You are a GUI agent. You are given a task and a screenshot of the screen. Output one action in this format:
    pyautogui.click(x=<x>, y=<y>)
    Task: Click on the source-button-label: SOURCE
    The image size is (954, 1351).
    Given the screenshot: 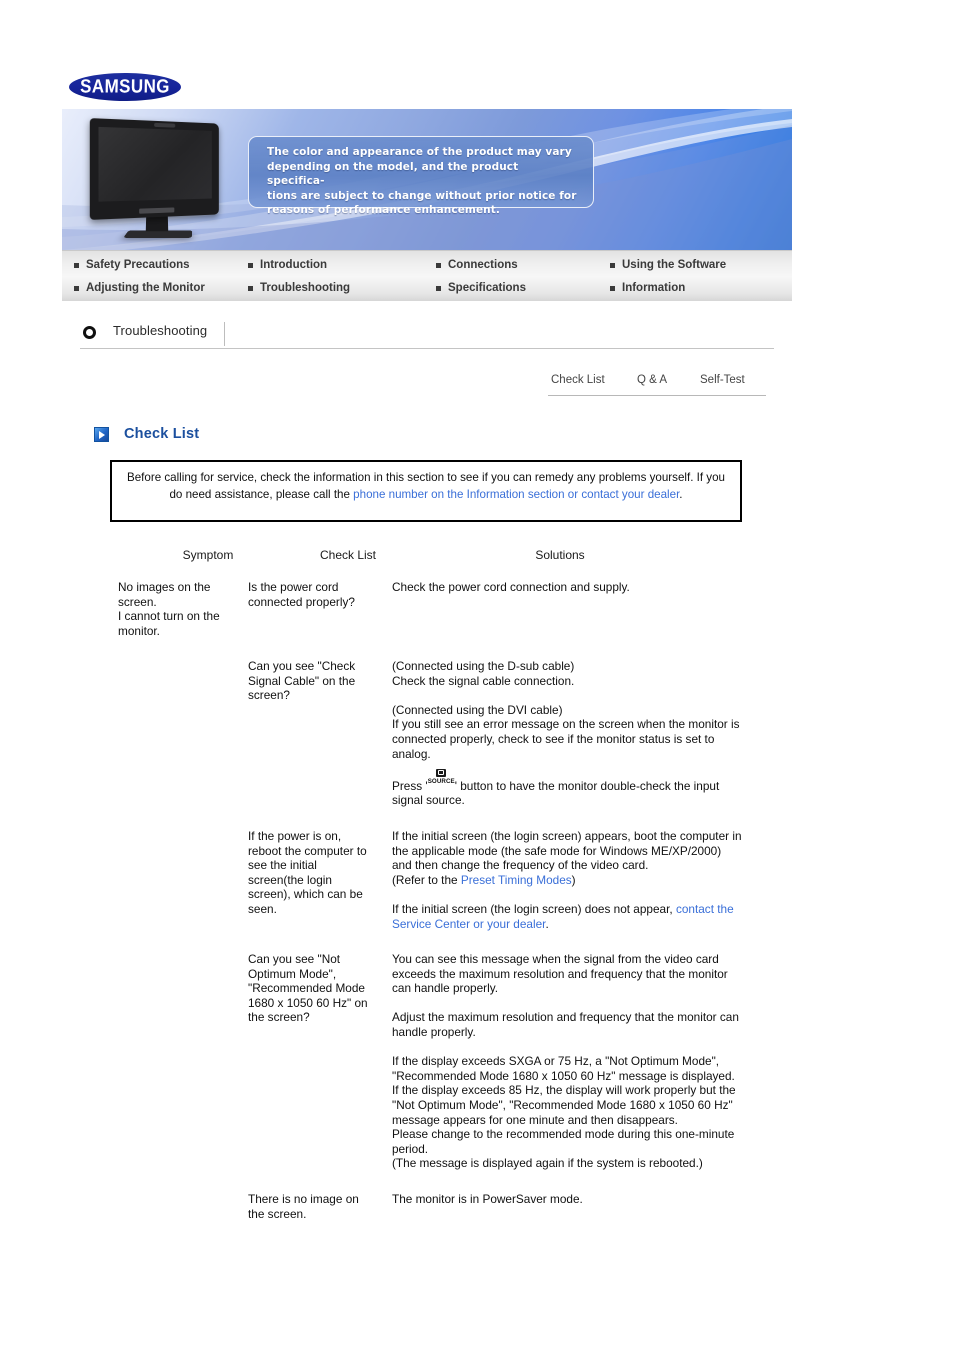 What is the action you would take?
    pyautogui.click(x=441, y=781)
    